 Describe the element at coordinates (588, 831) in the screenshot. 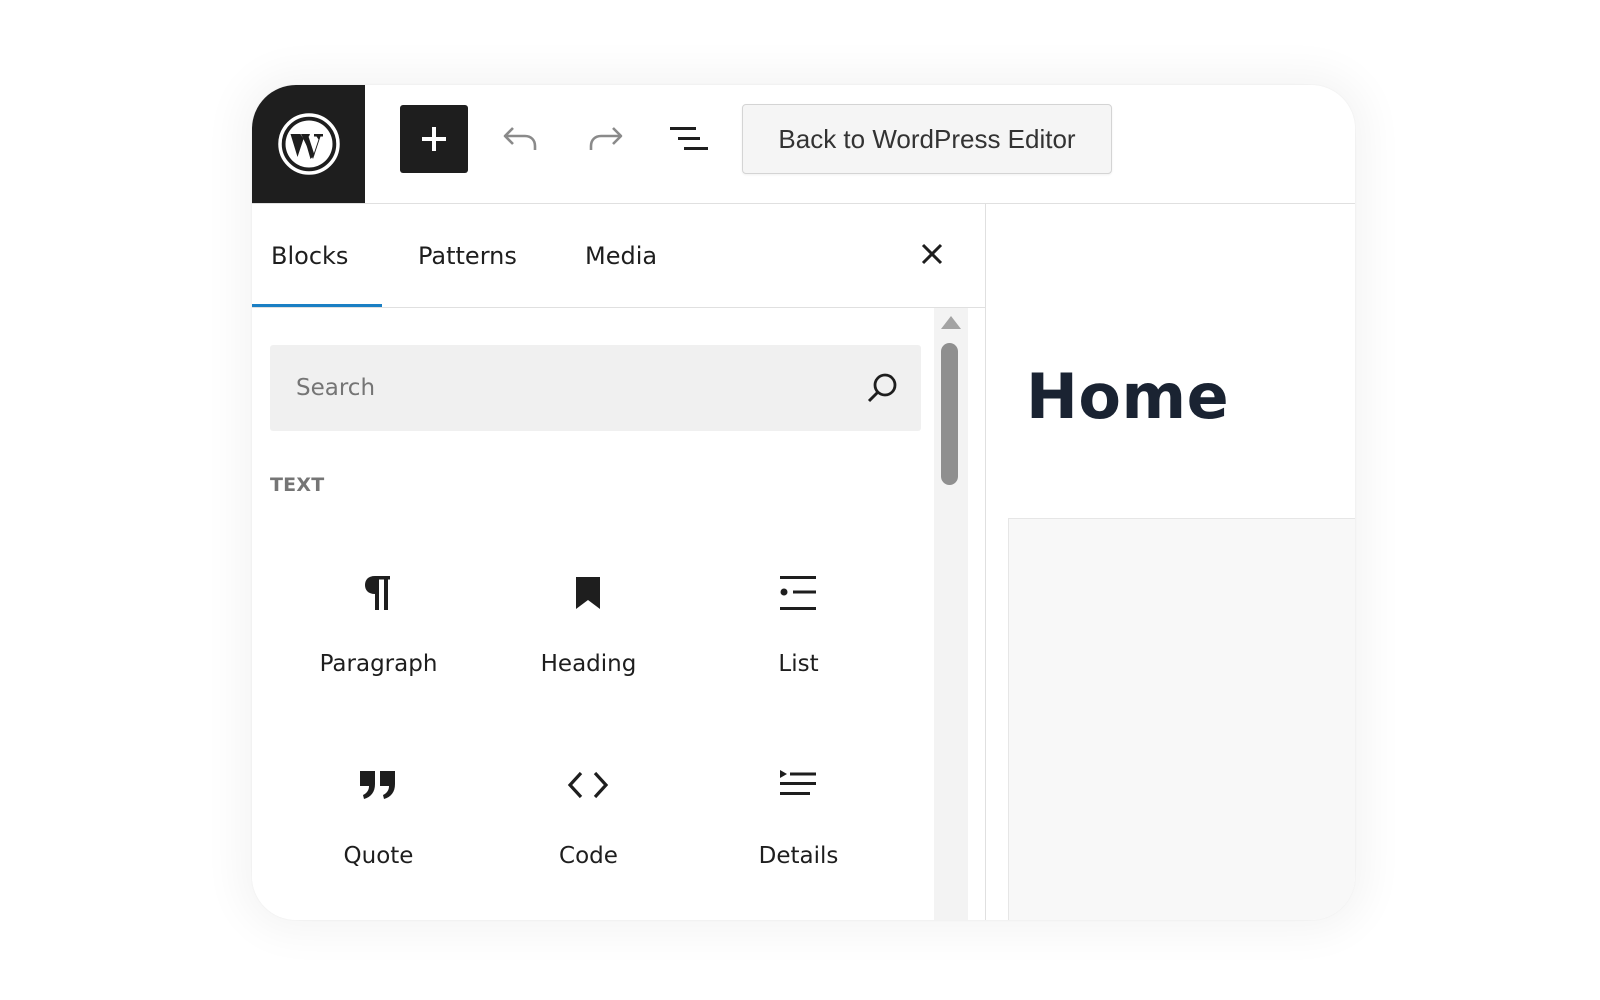

I see `block-code: Code` at that location.